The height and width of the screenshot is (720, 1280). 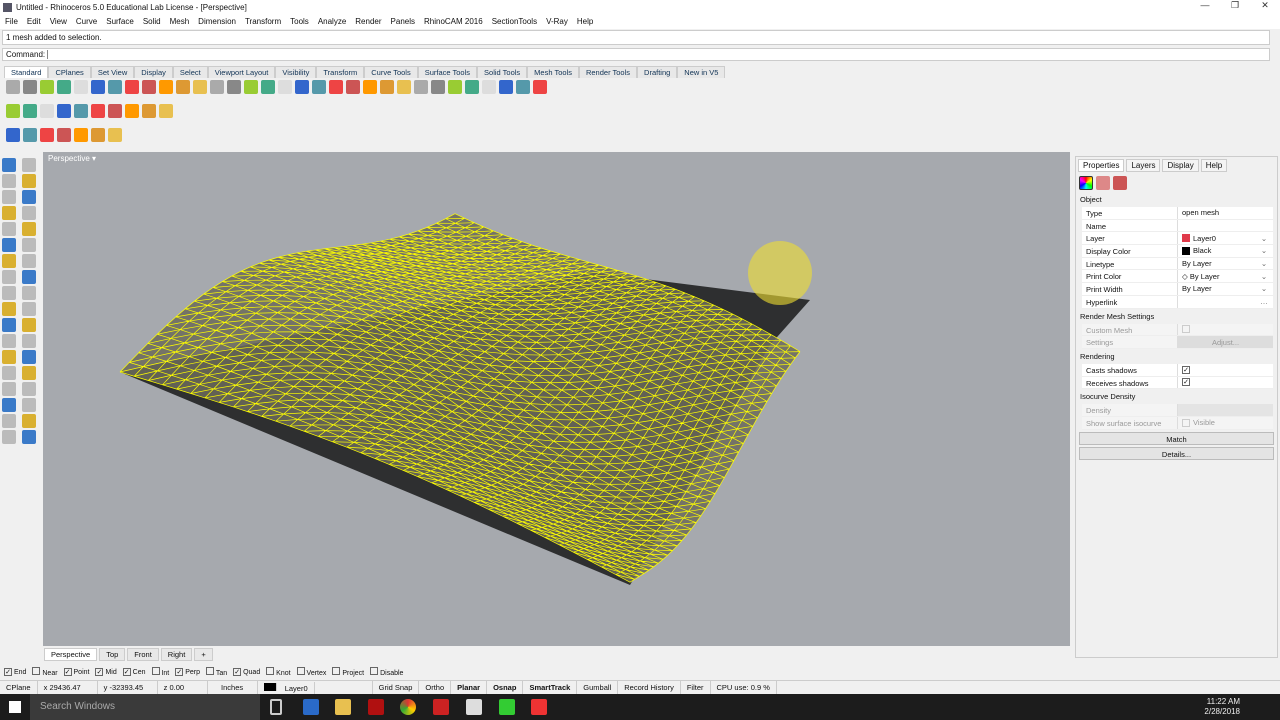 I want to click on decal-icon, so click(x=1120, y=183).